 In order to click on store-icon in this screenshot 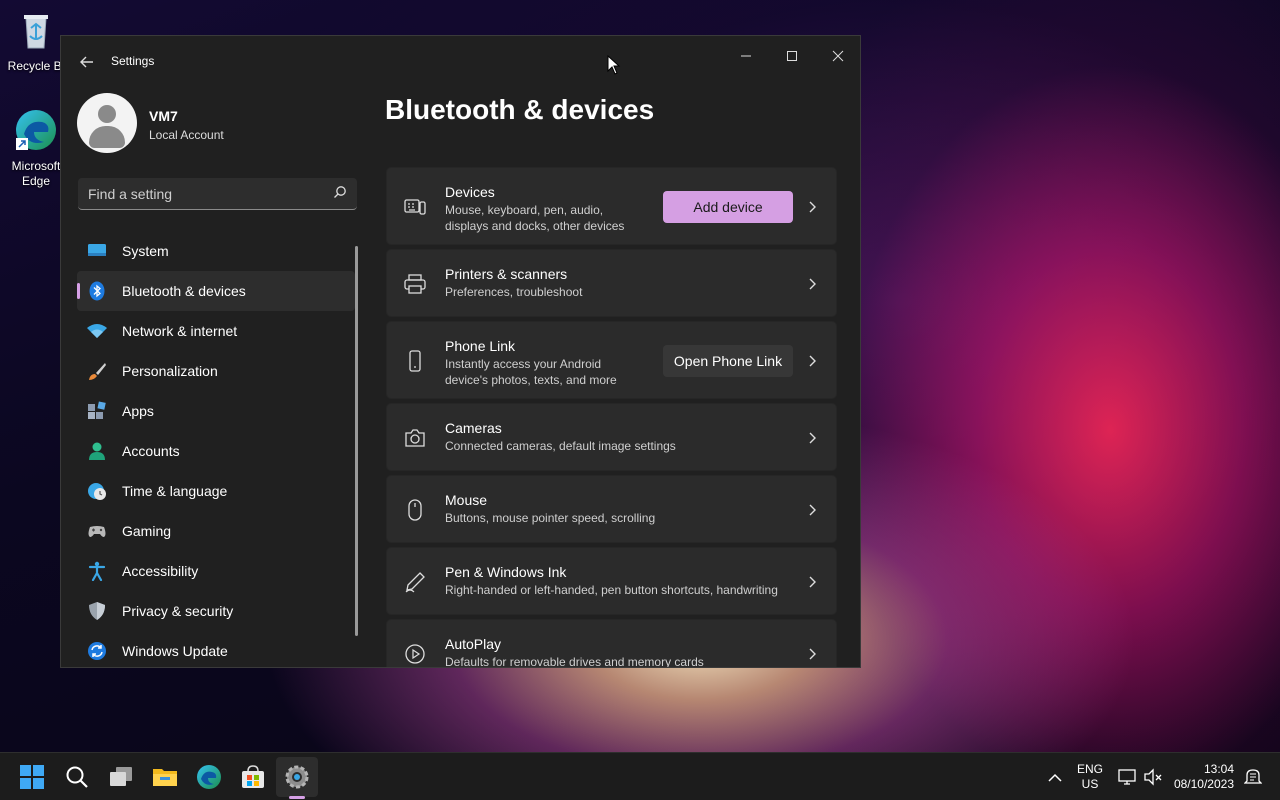, I will do `click(253, 777)`.